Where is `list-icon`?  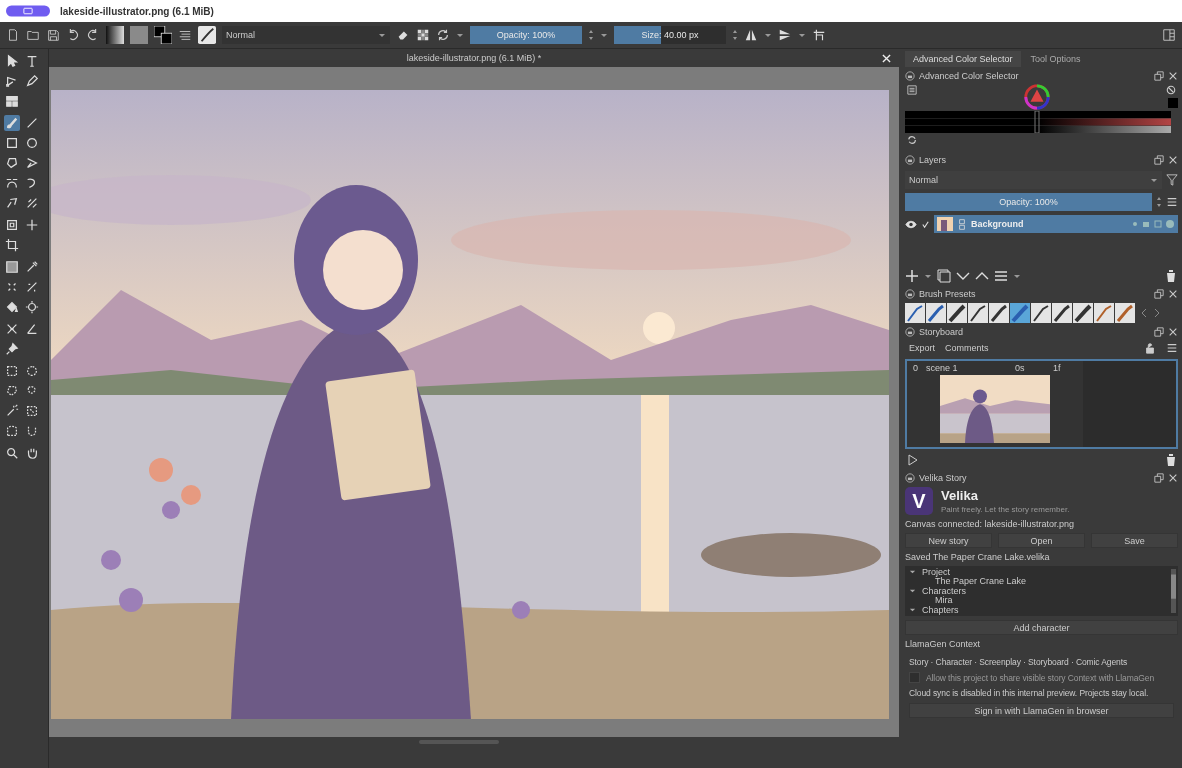 list-icon is located at coordinates (912, 90).